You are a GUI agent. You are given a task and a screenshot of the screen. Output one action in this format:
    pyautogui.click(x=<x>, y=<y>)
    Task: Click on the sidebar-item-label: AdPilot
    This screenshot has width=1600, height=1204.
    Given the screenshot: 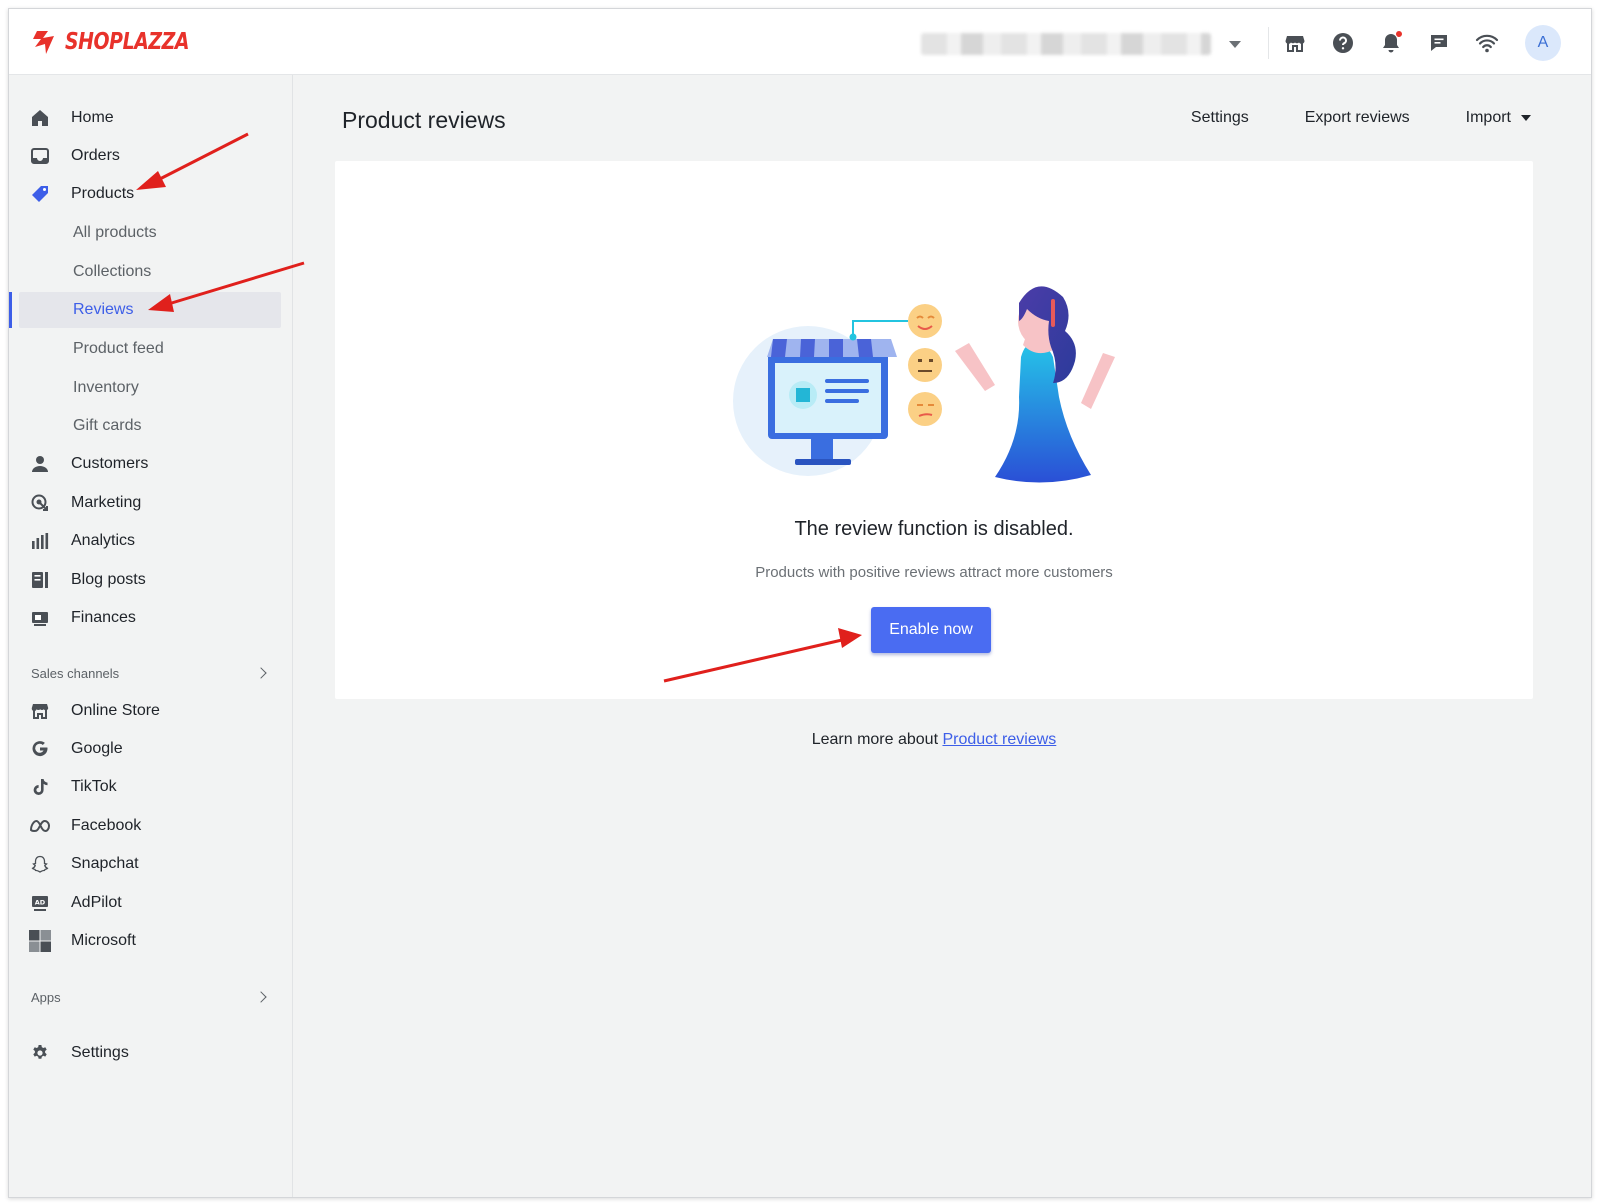 What is the action you would take?
    pyautogui.click(x=96, y=902)
    